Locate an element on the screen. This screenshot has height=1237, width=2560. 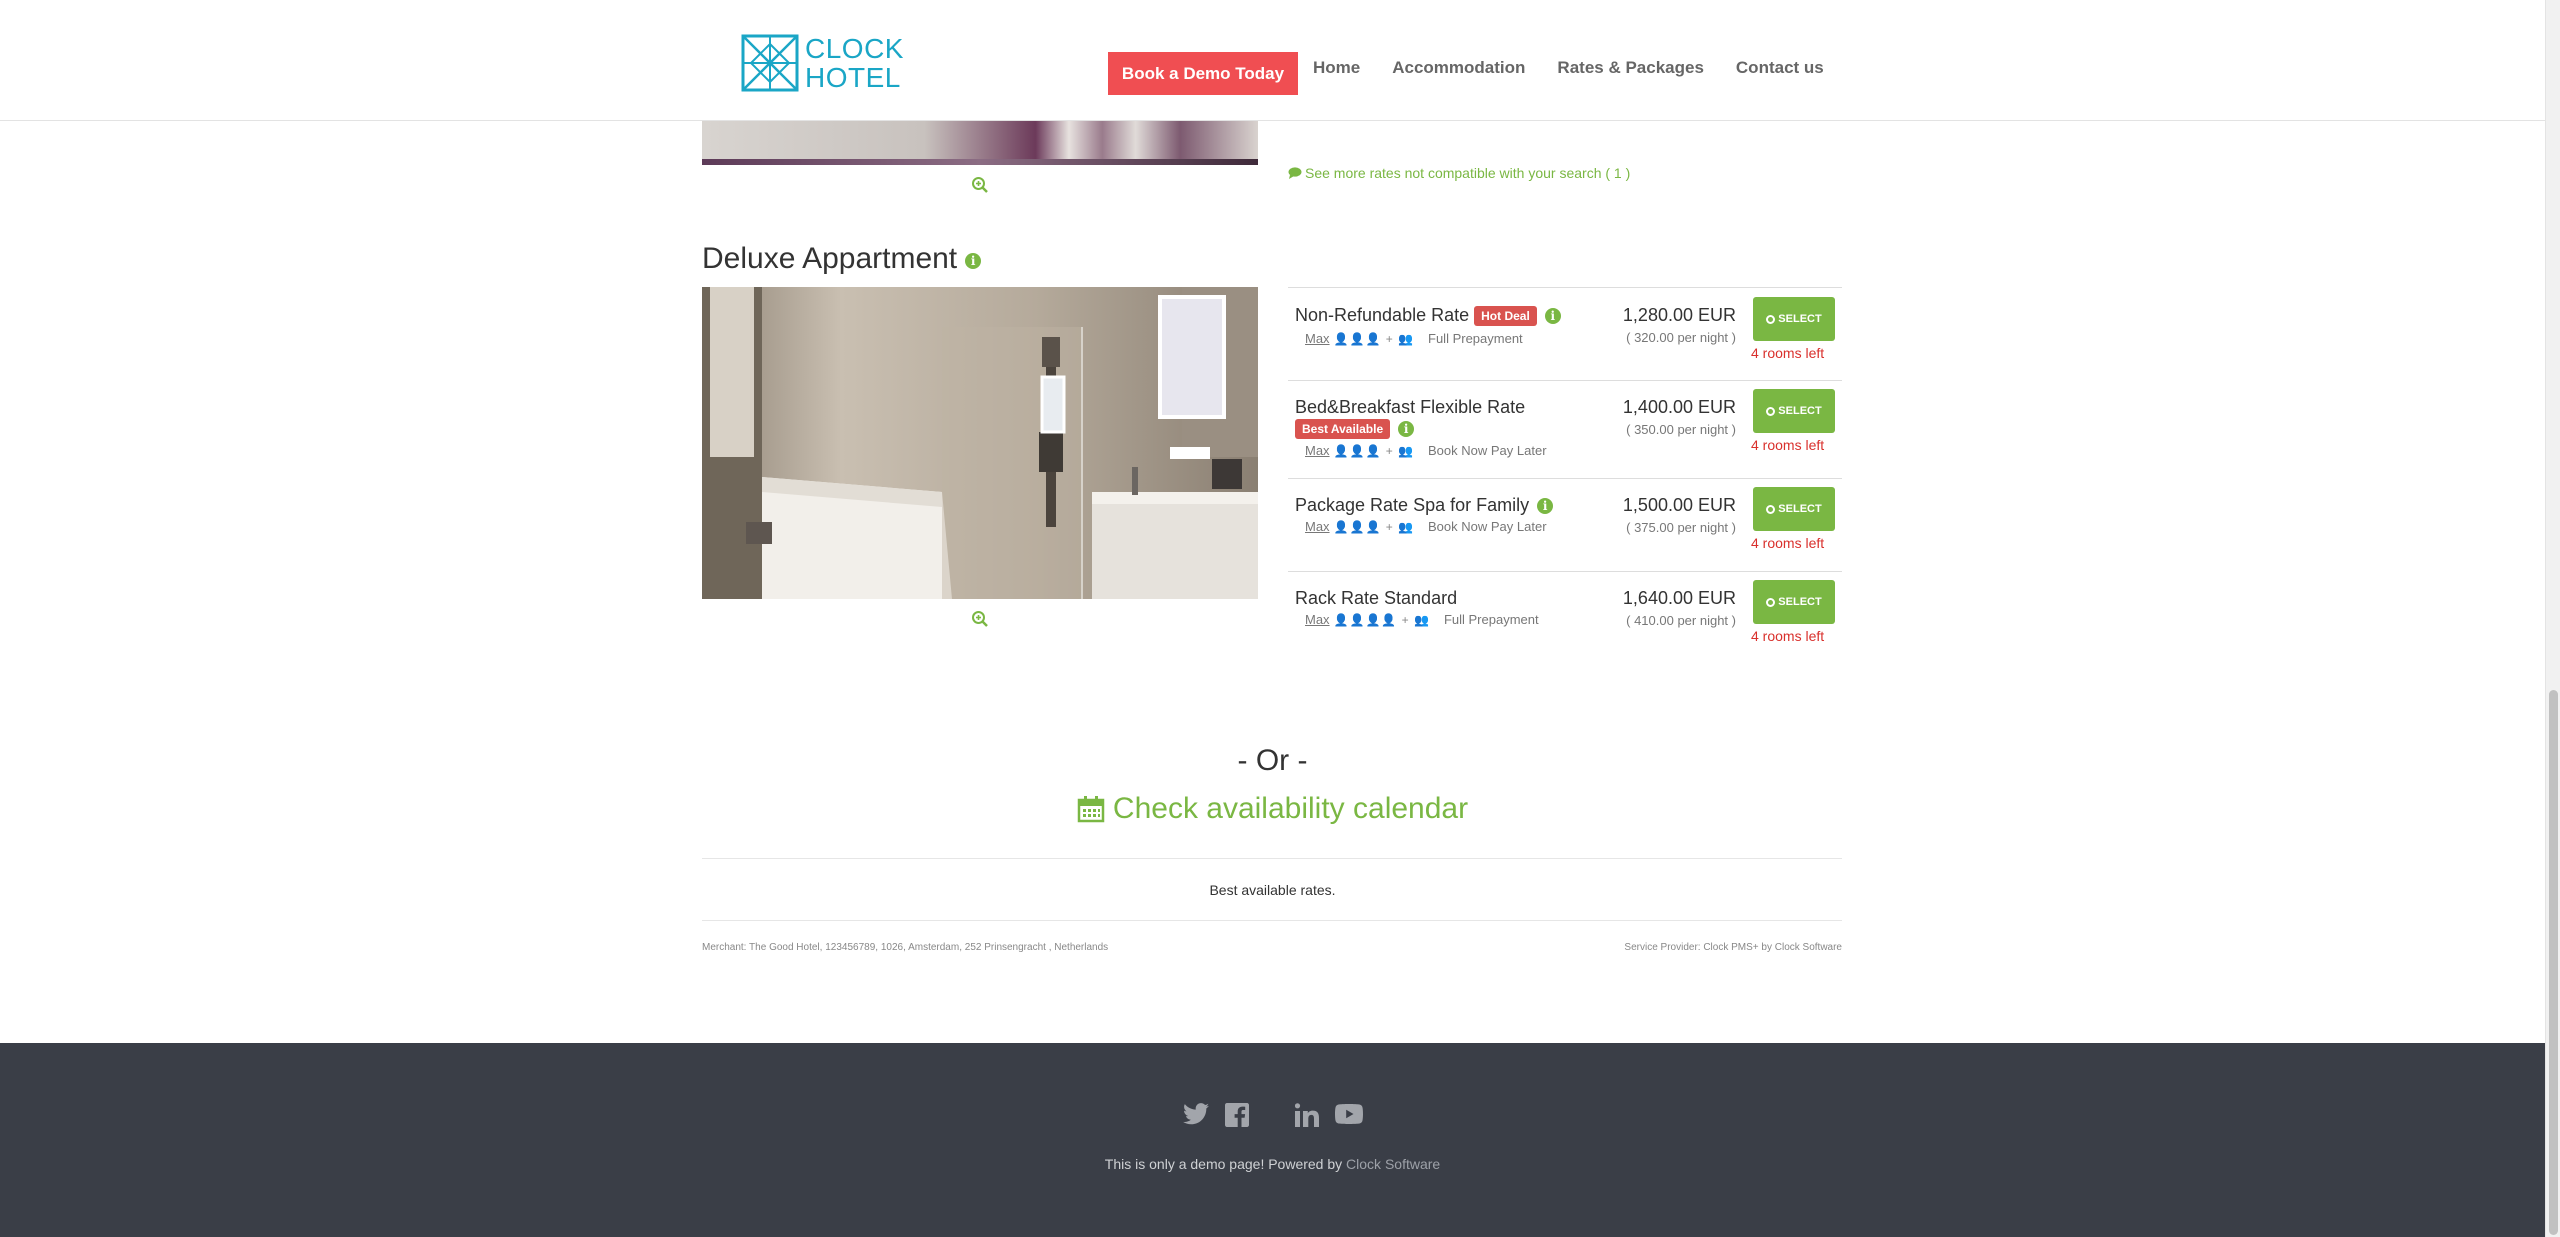
scrollbar-thumb is located at coordinates (2553, 962).